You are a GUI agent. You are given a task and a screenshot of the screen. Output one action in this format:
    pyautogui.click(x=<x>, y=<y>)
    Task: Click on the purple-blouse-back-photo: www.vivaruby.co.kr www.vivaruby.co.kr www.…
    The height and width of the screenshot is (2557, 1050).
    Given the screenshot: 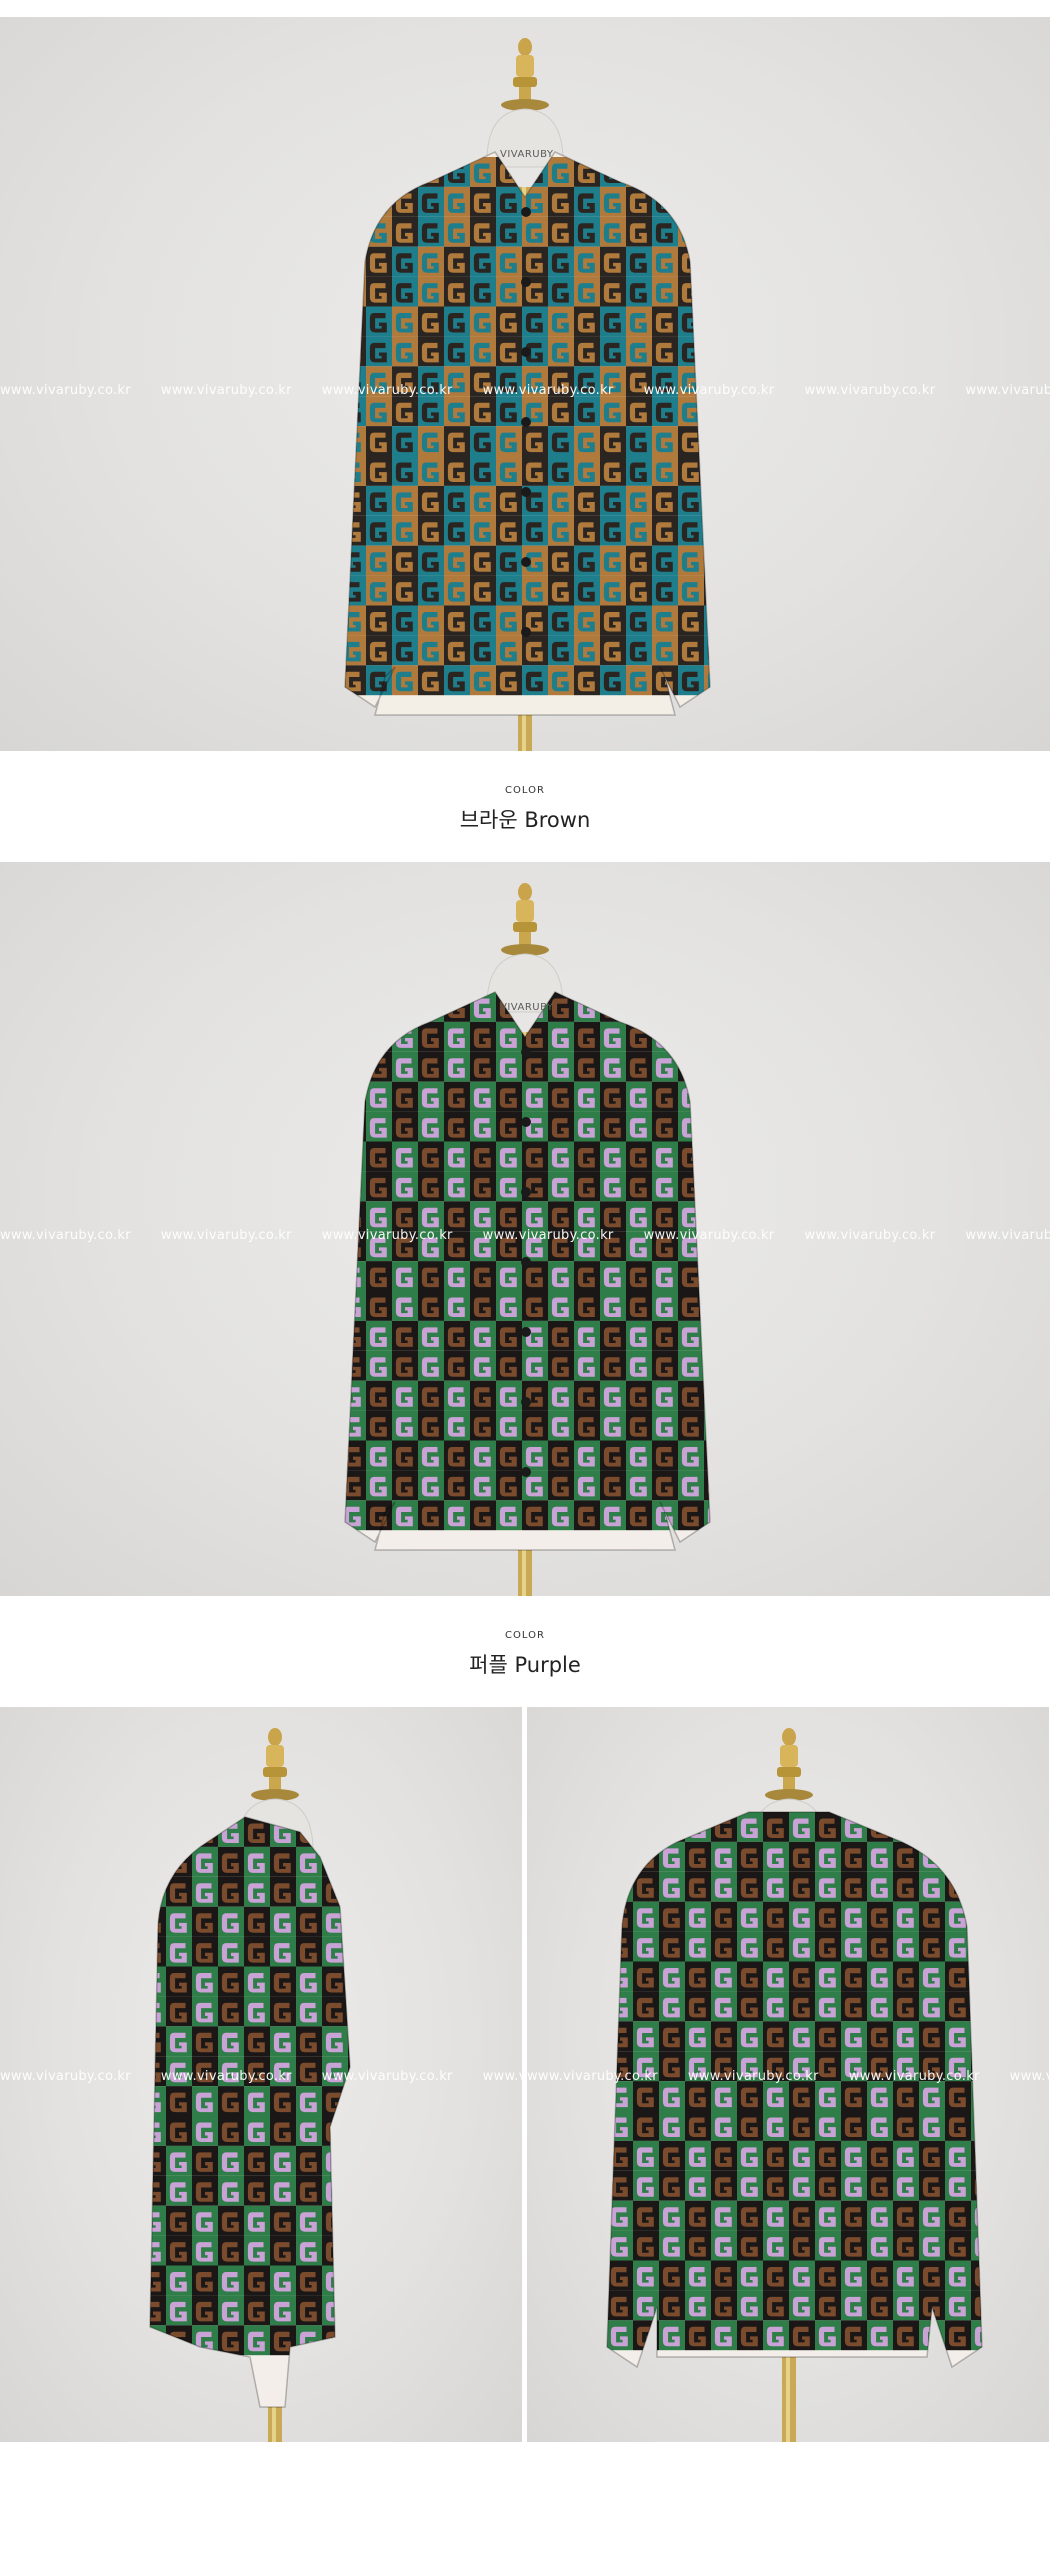 What is the action you would take?
    pyautogui.click(x=788, y=2074)
    